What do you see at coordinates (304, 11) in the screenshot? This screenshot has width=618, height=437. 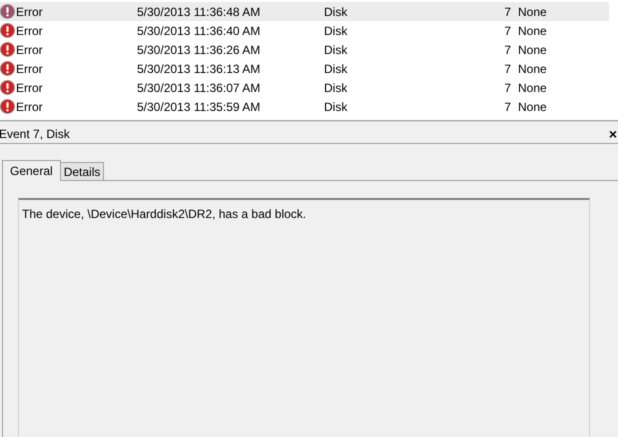 I see `event-row: Error 5/30/2013 11:36:48 AM Disk 7 None` at bounding box center [304, 11].